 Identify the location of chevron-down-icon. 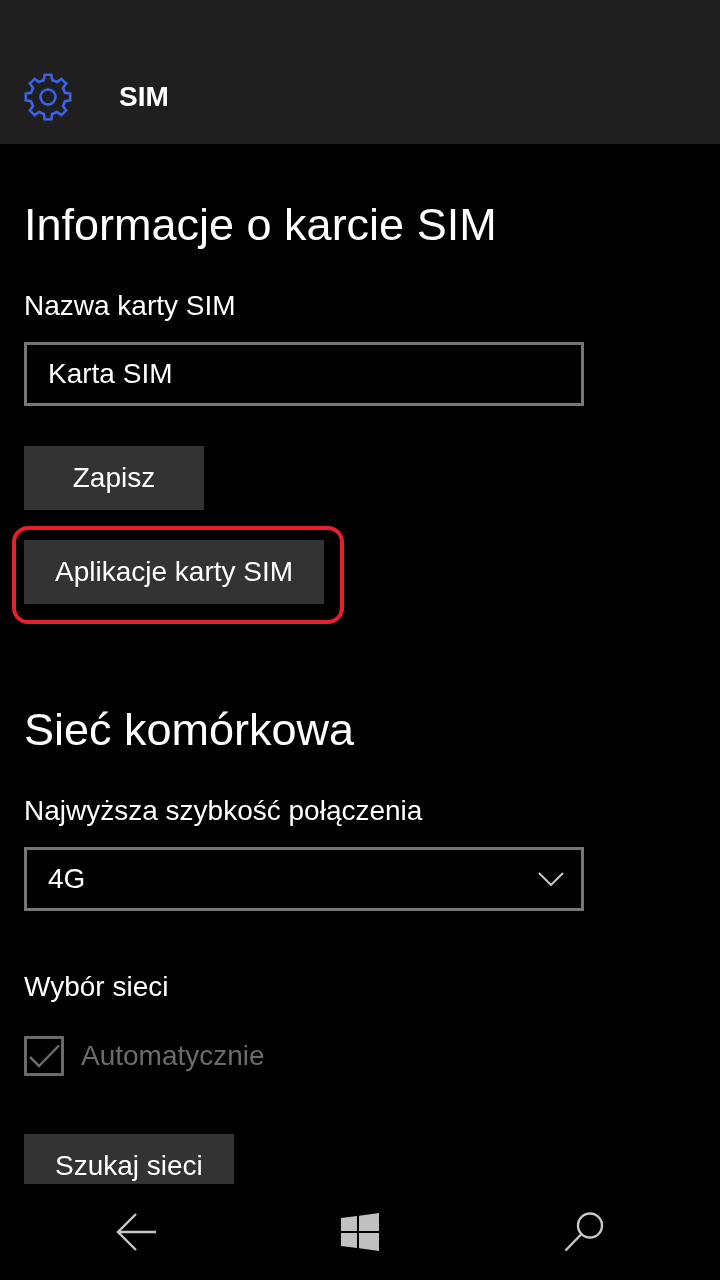
(551, 879).